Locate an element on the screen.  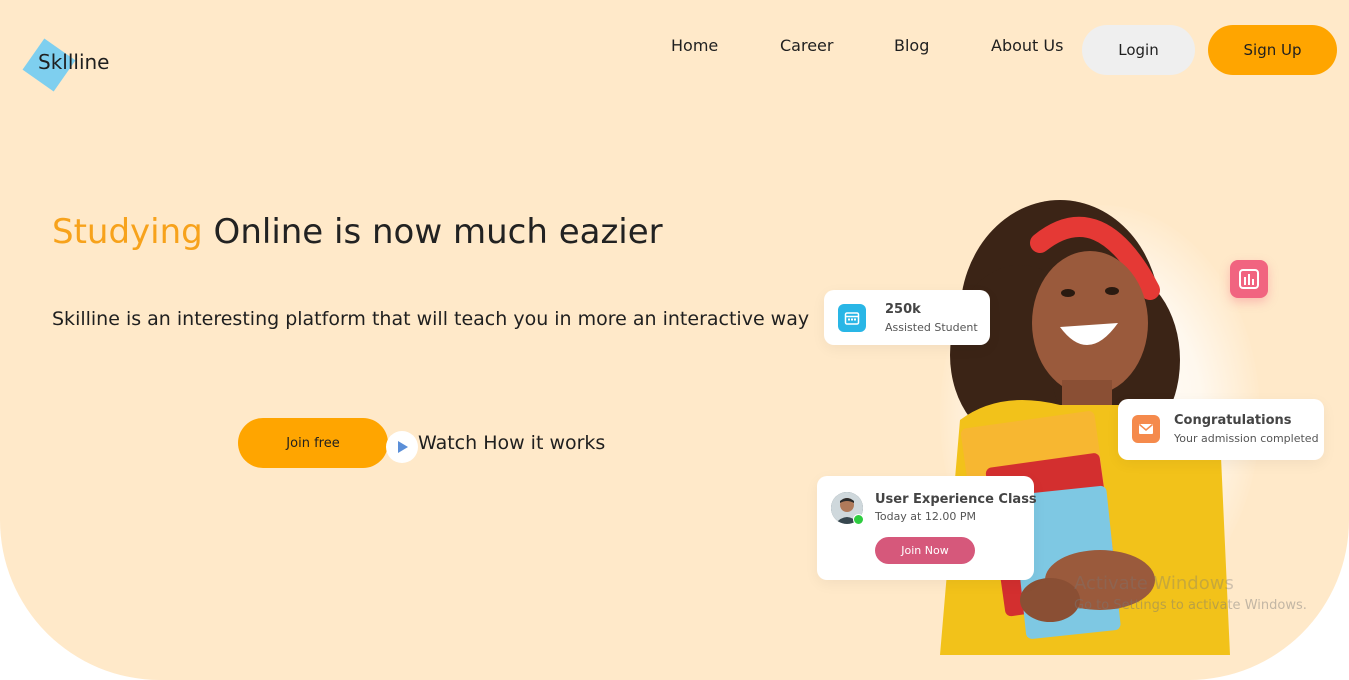
admission-subtitle: Your admission completed is located at coordinates (1246, 438).